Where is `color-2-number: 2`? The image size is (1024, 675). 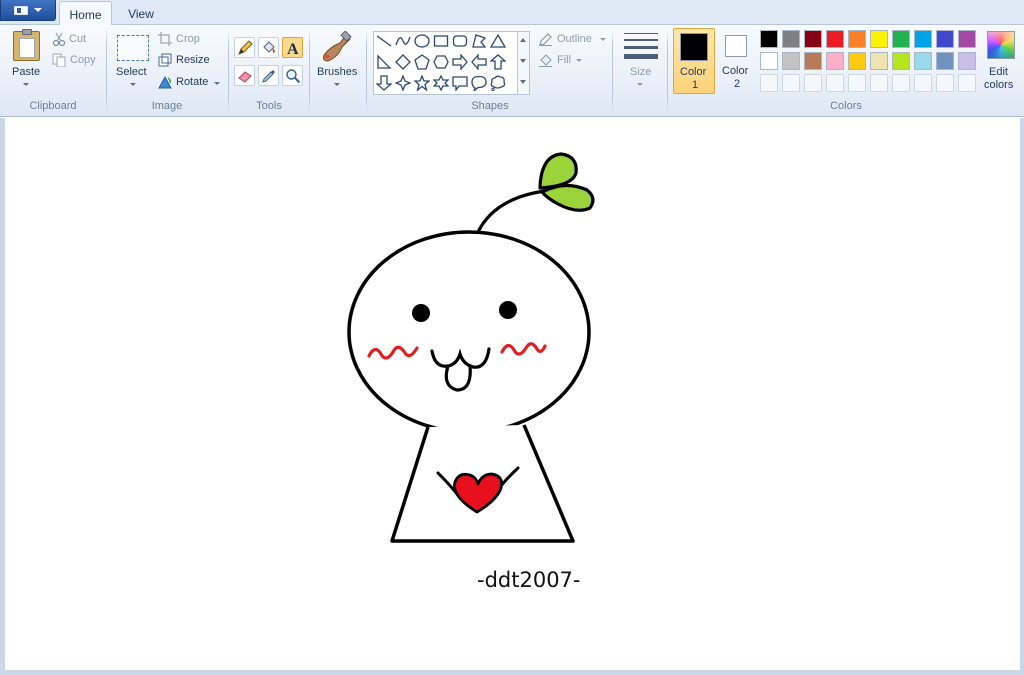 color-2-number: 2 is located at coordinates (737, 84).